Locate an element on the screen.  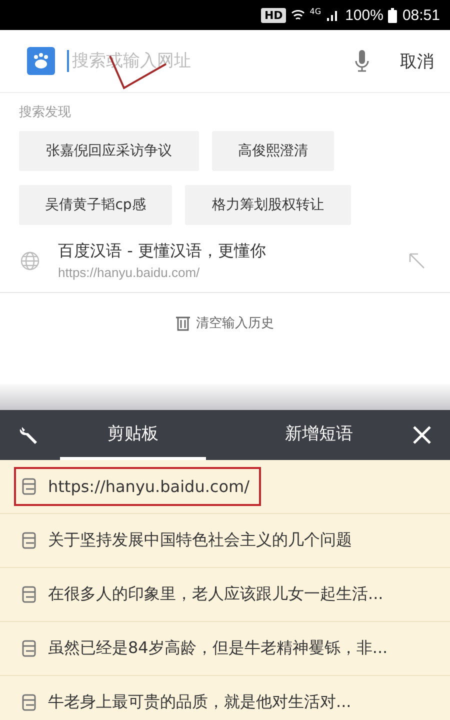
paw-logo-icon is located at coordinates (41, 61).